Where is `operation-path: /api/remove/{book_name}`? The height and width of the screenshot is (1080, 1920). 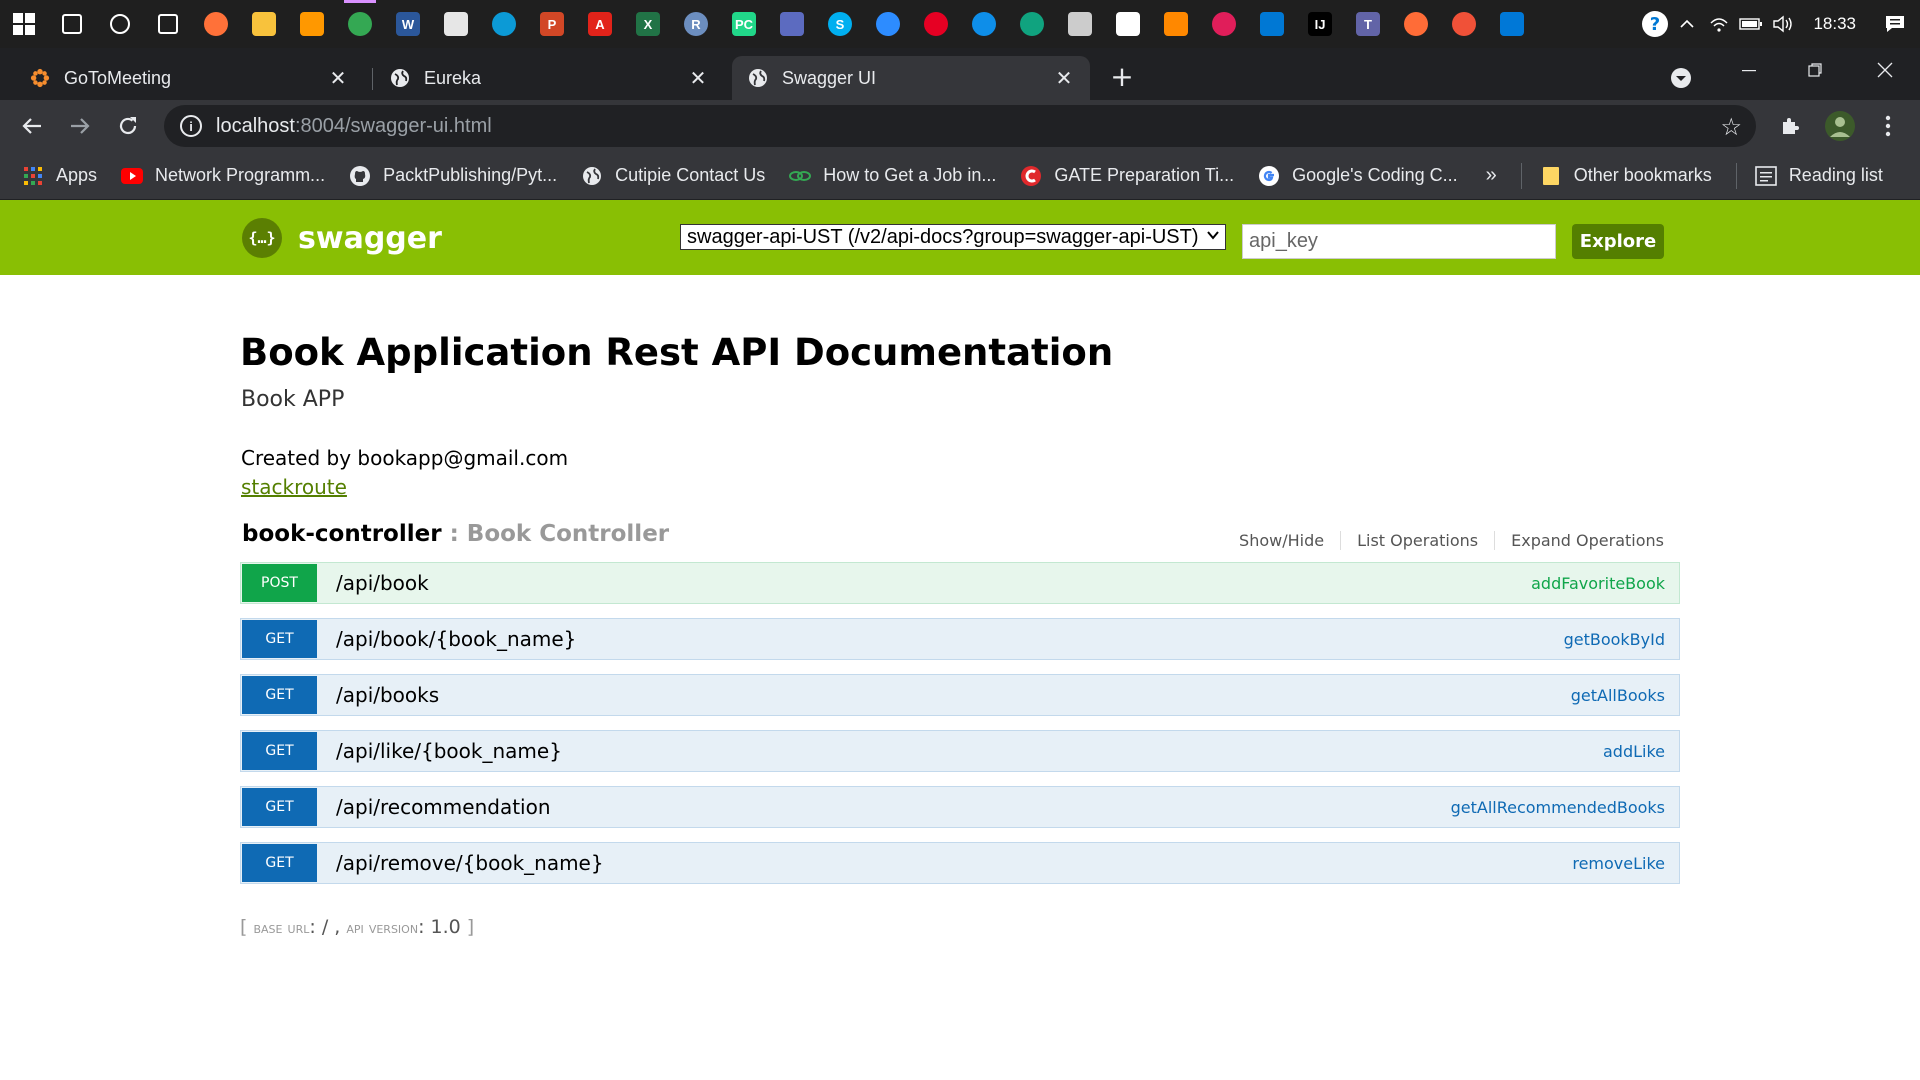 operation-path: /api/remove/{book_name} is located at coordinates (470, 863).